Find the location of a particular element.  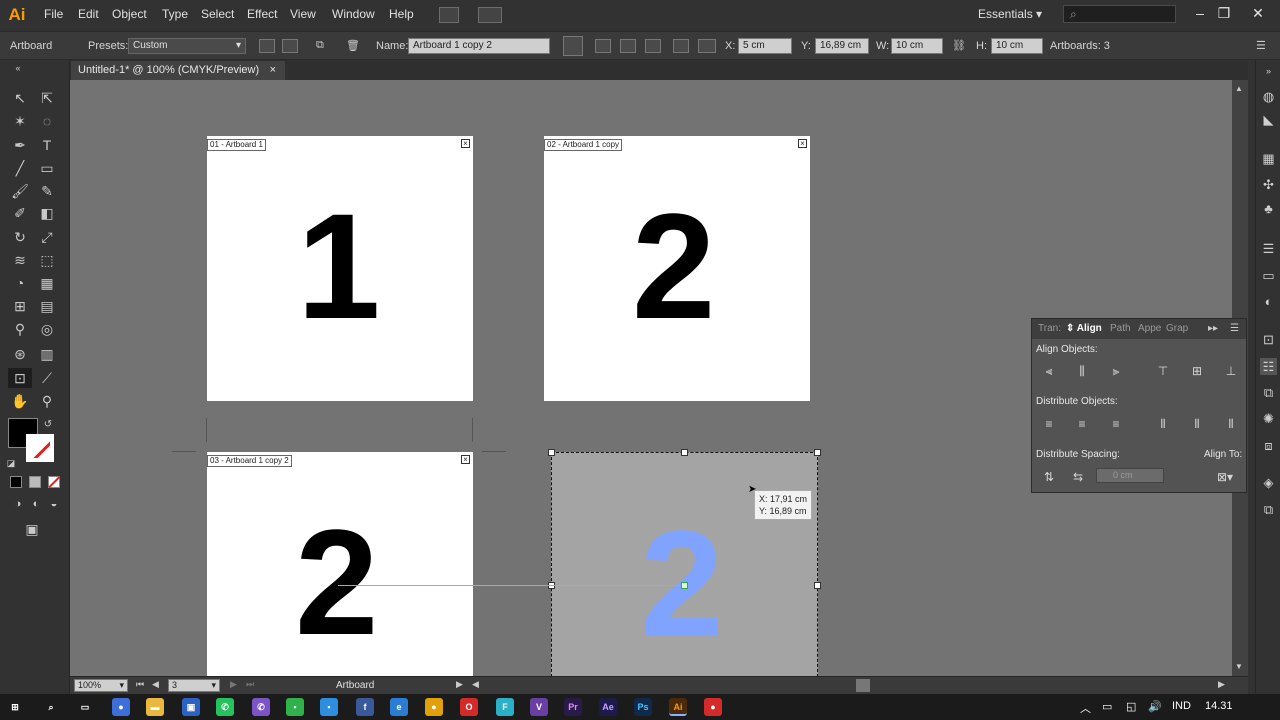

type-tool-icon: T is located at coordinates (47, 145).